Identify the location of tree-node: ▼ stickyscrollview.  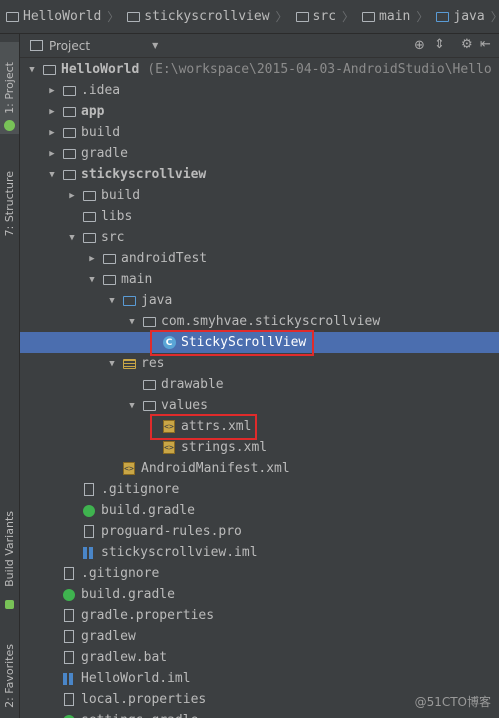
(259, 174).